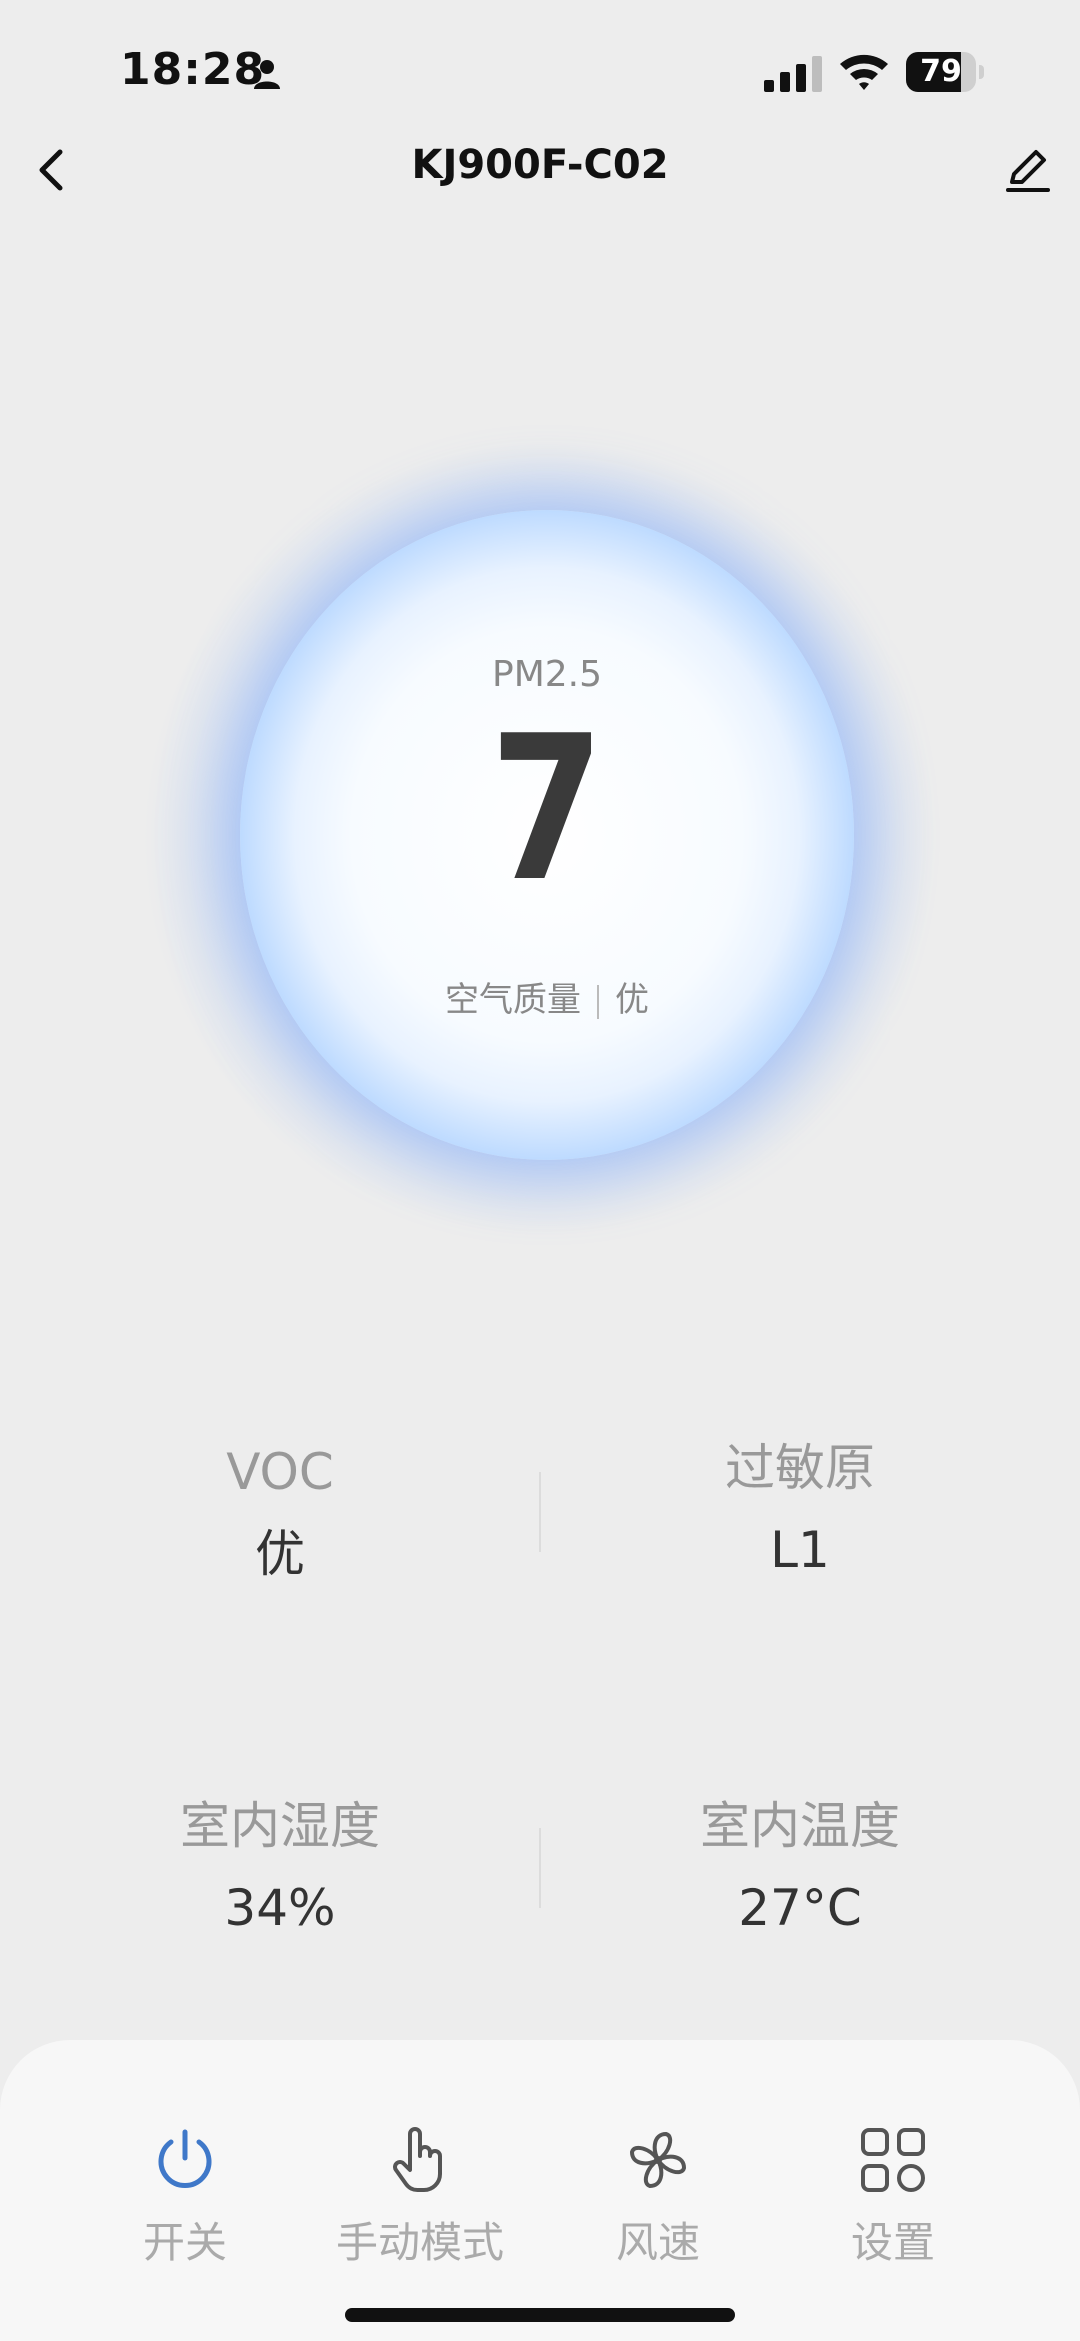 The height and width of the screenshot is (2341, 1080). What do you see at coordinates (658, 2195) in the screenshot?
I see `fan-speed-button: 风速` at bounding box center [658, 2195].